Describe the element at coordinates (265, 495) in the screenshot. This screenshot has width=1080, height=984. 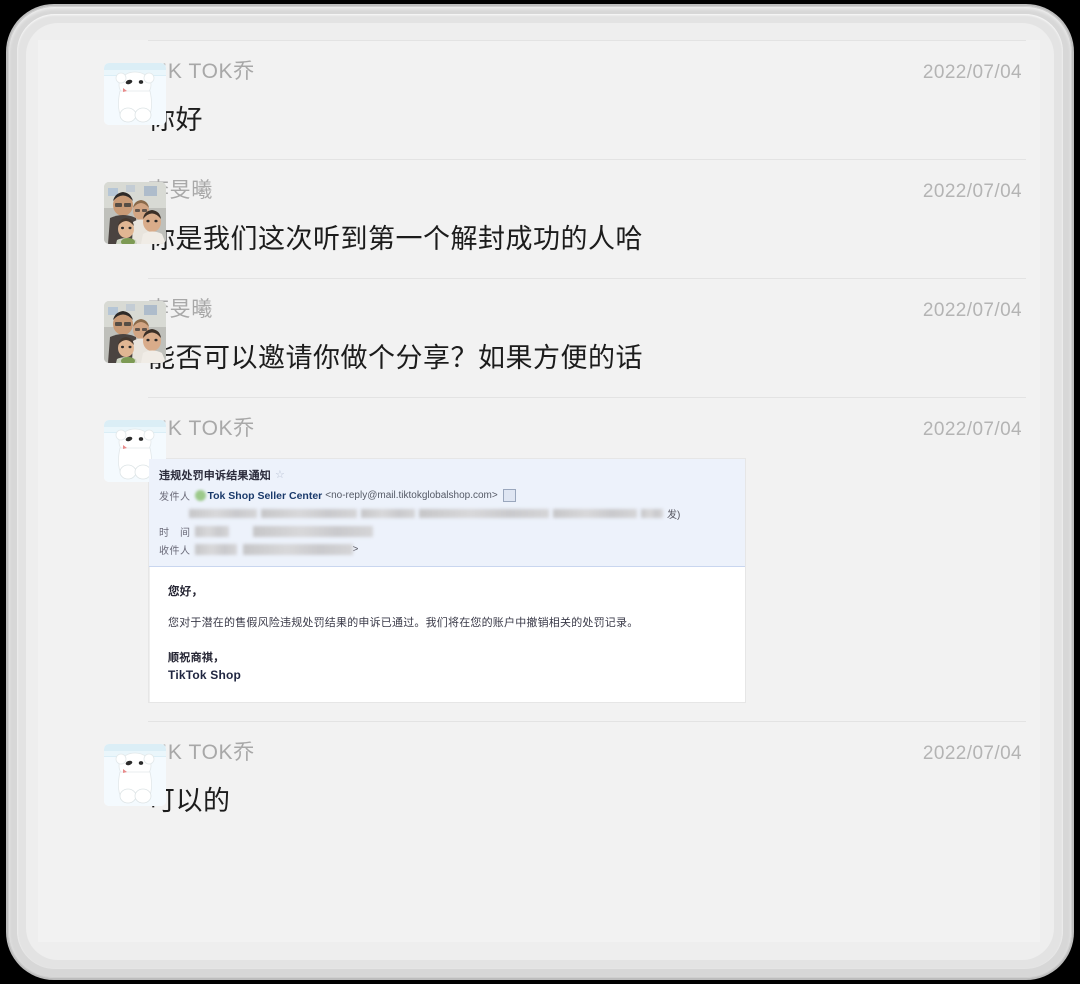
I see `email-sender-name: Tok Shop Seller Center` at that location.